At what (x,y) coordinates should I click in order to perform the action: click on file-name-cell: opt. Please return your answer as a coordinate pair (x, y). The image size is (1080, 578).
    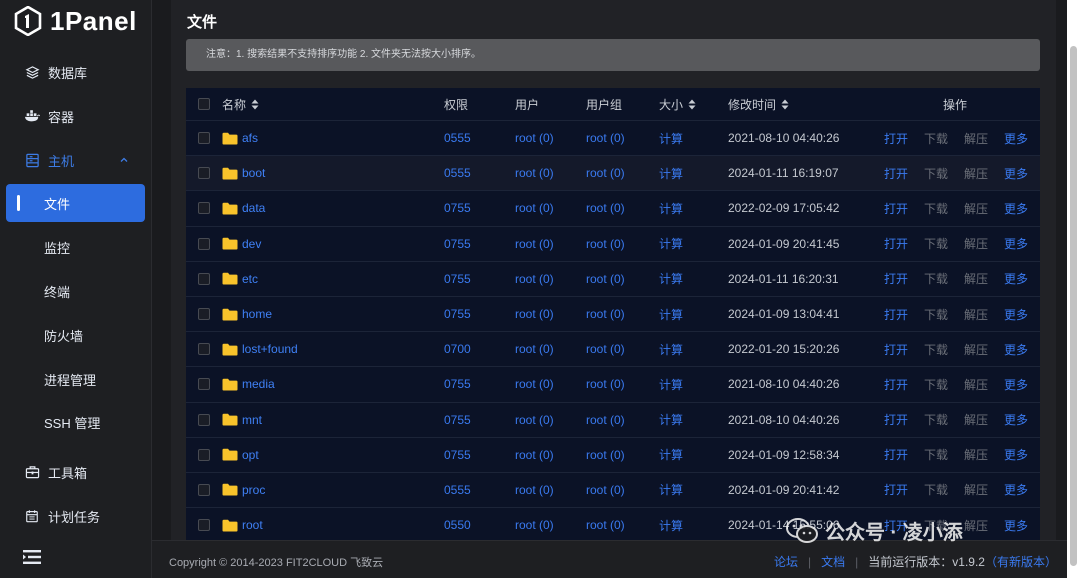
    Looking at the image, I should click on (240, 455).